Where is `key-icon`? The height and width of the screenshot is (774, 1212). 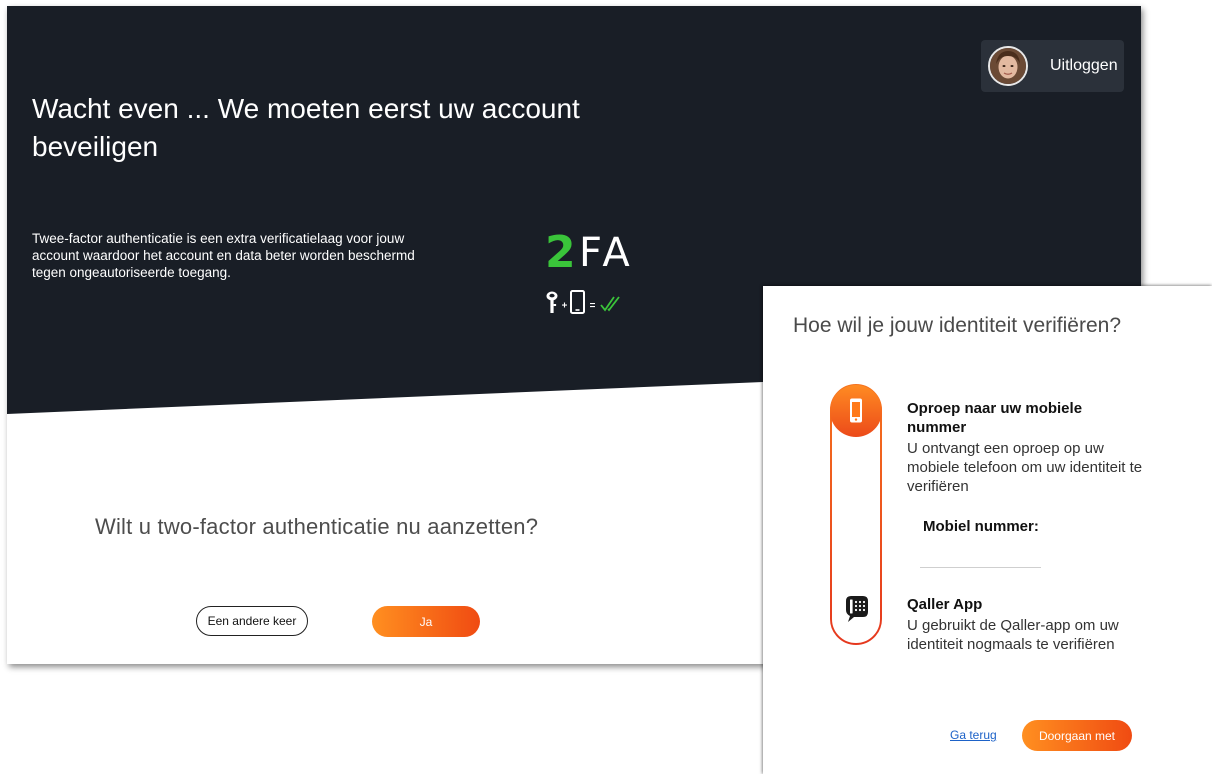
key-icon is located at coordinates (552, 302).